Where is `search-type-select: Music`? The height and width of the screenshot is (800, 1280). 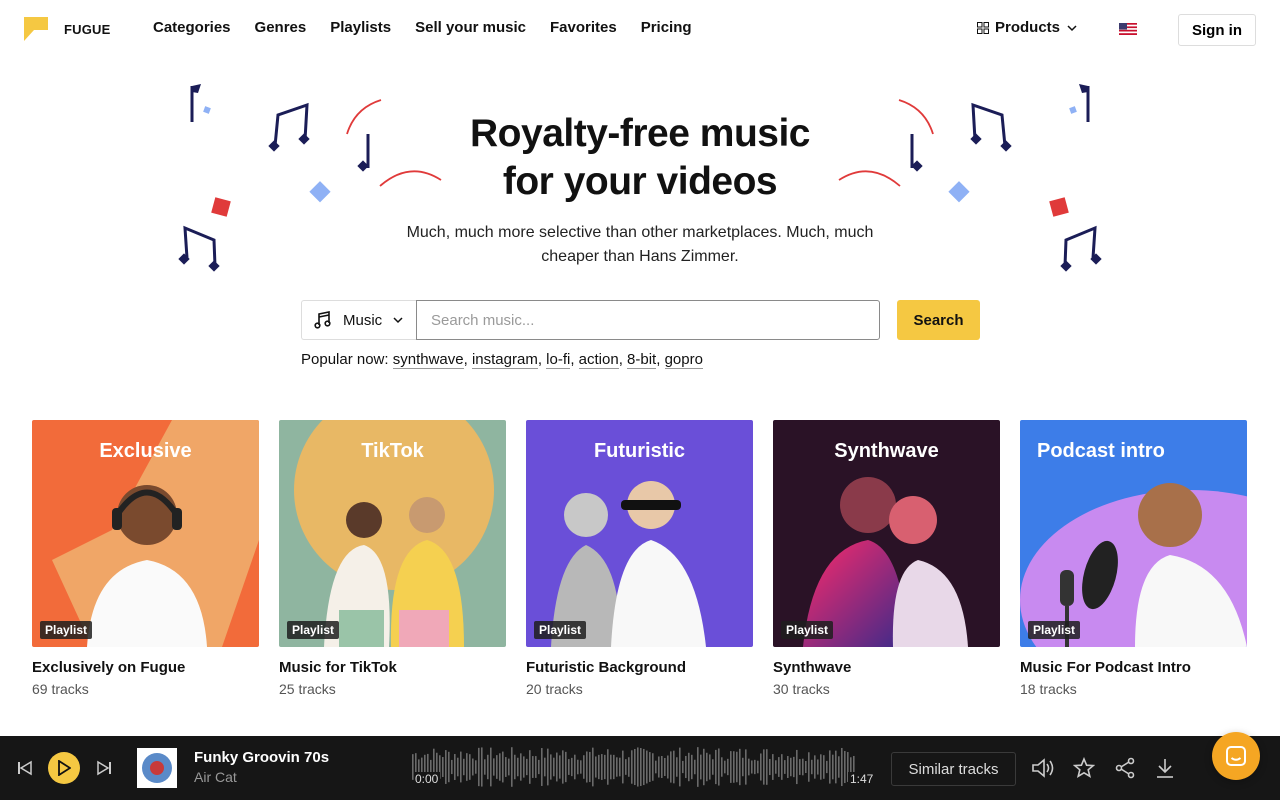
search-type-select: Music is located at coordinates (359, 320).